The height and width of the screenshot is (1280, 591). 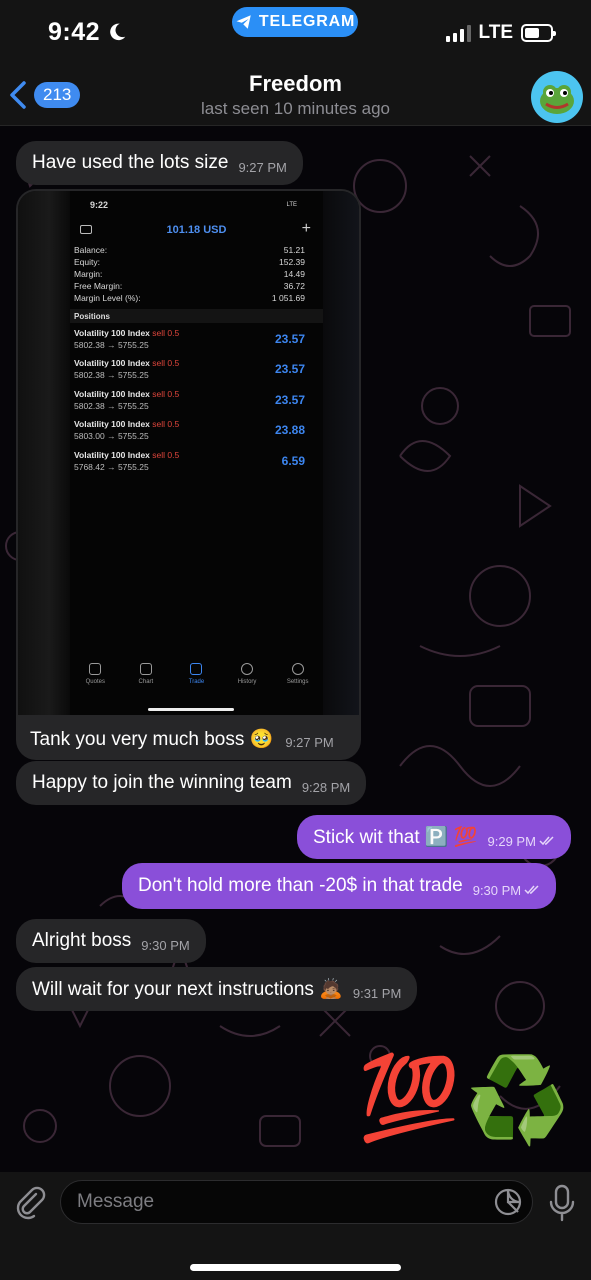 What do you see at coordinates (92, 316) in the screenshot?
I see `positions-heading: Positions` at bounding box center [92, 316].